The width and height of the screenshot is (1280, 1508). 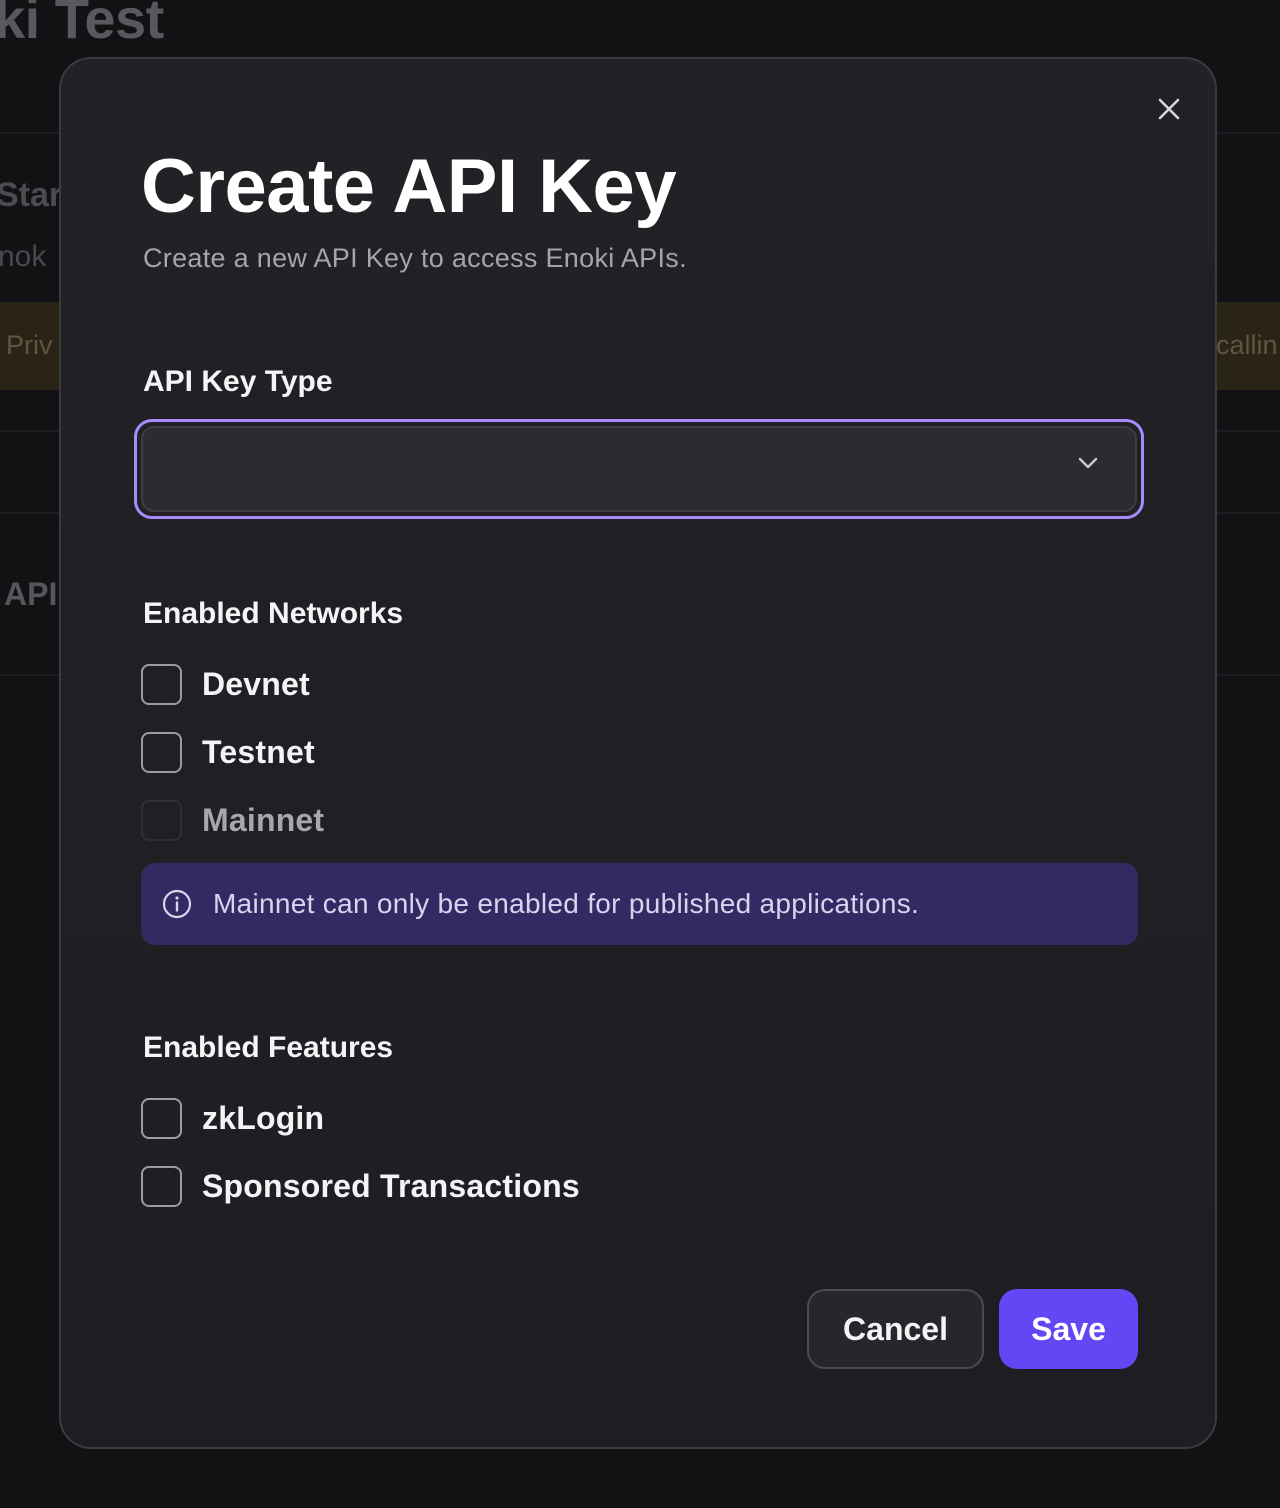 I want to click on testnet-checkbox, so click(x=161, y=752).